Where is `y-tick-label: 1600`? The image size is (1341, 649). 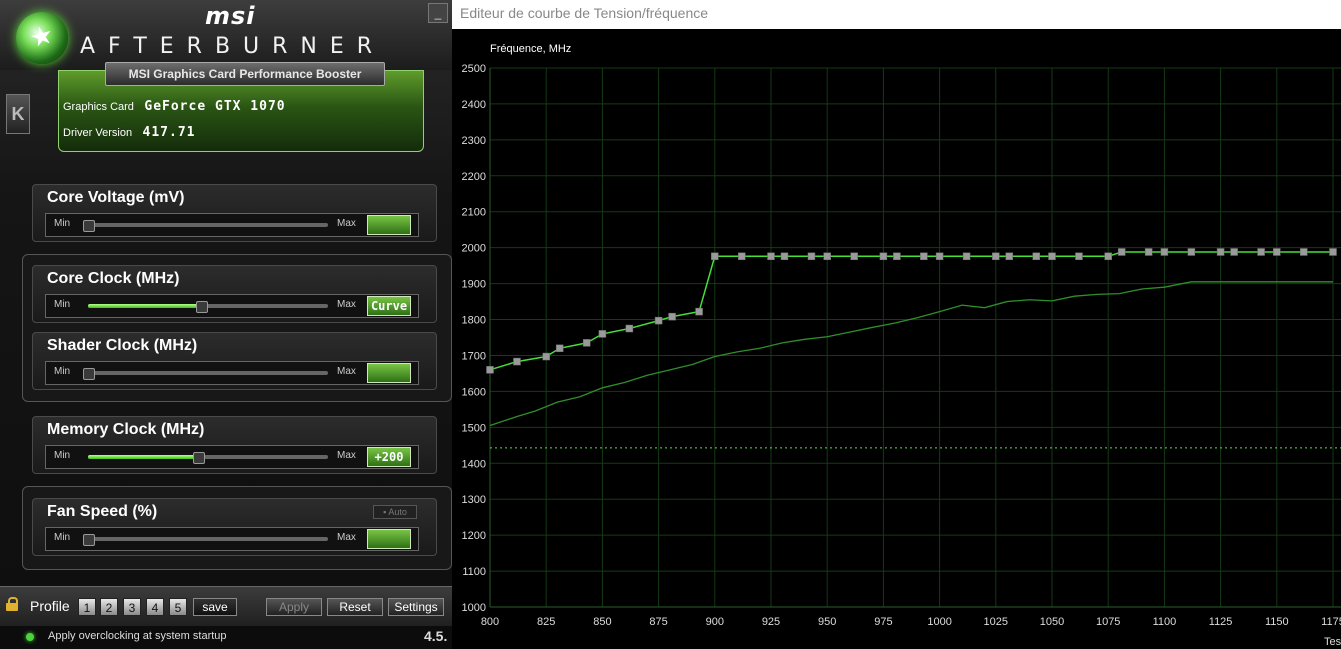 y-tick-label: 1600 is located at coordinates (474, 392).